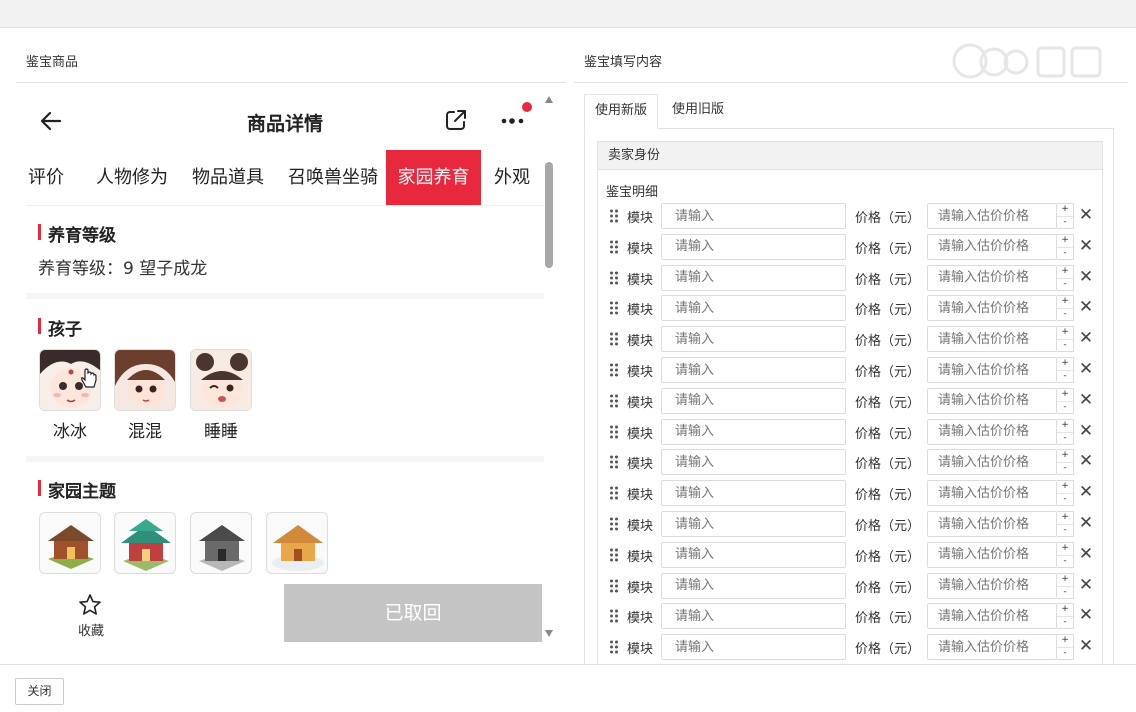  I want to click on withdrawn-status-button: 已取回, so click(413, 613).